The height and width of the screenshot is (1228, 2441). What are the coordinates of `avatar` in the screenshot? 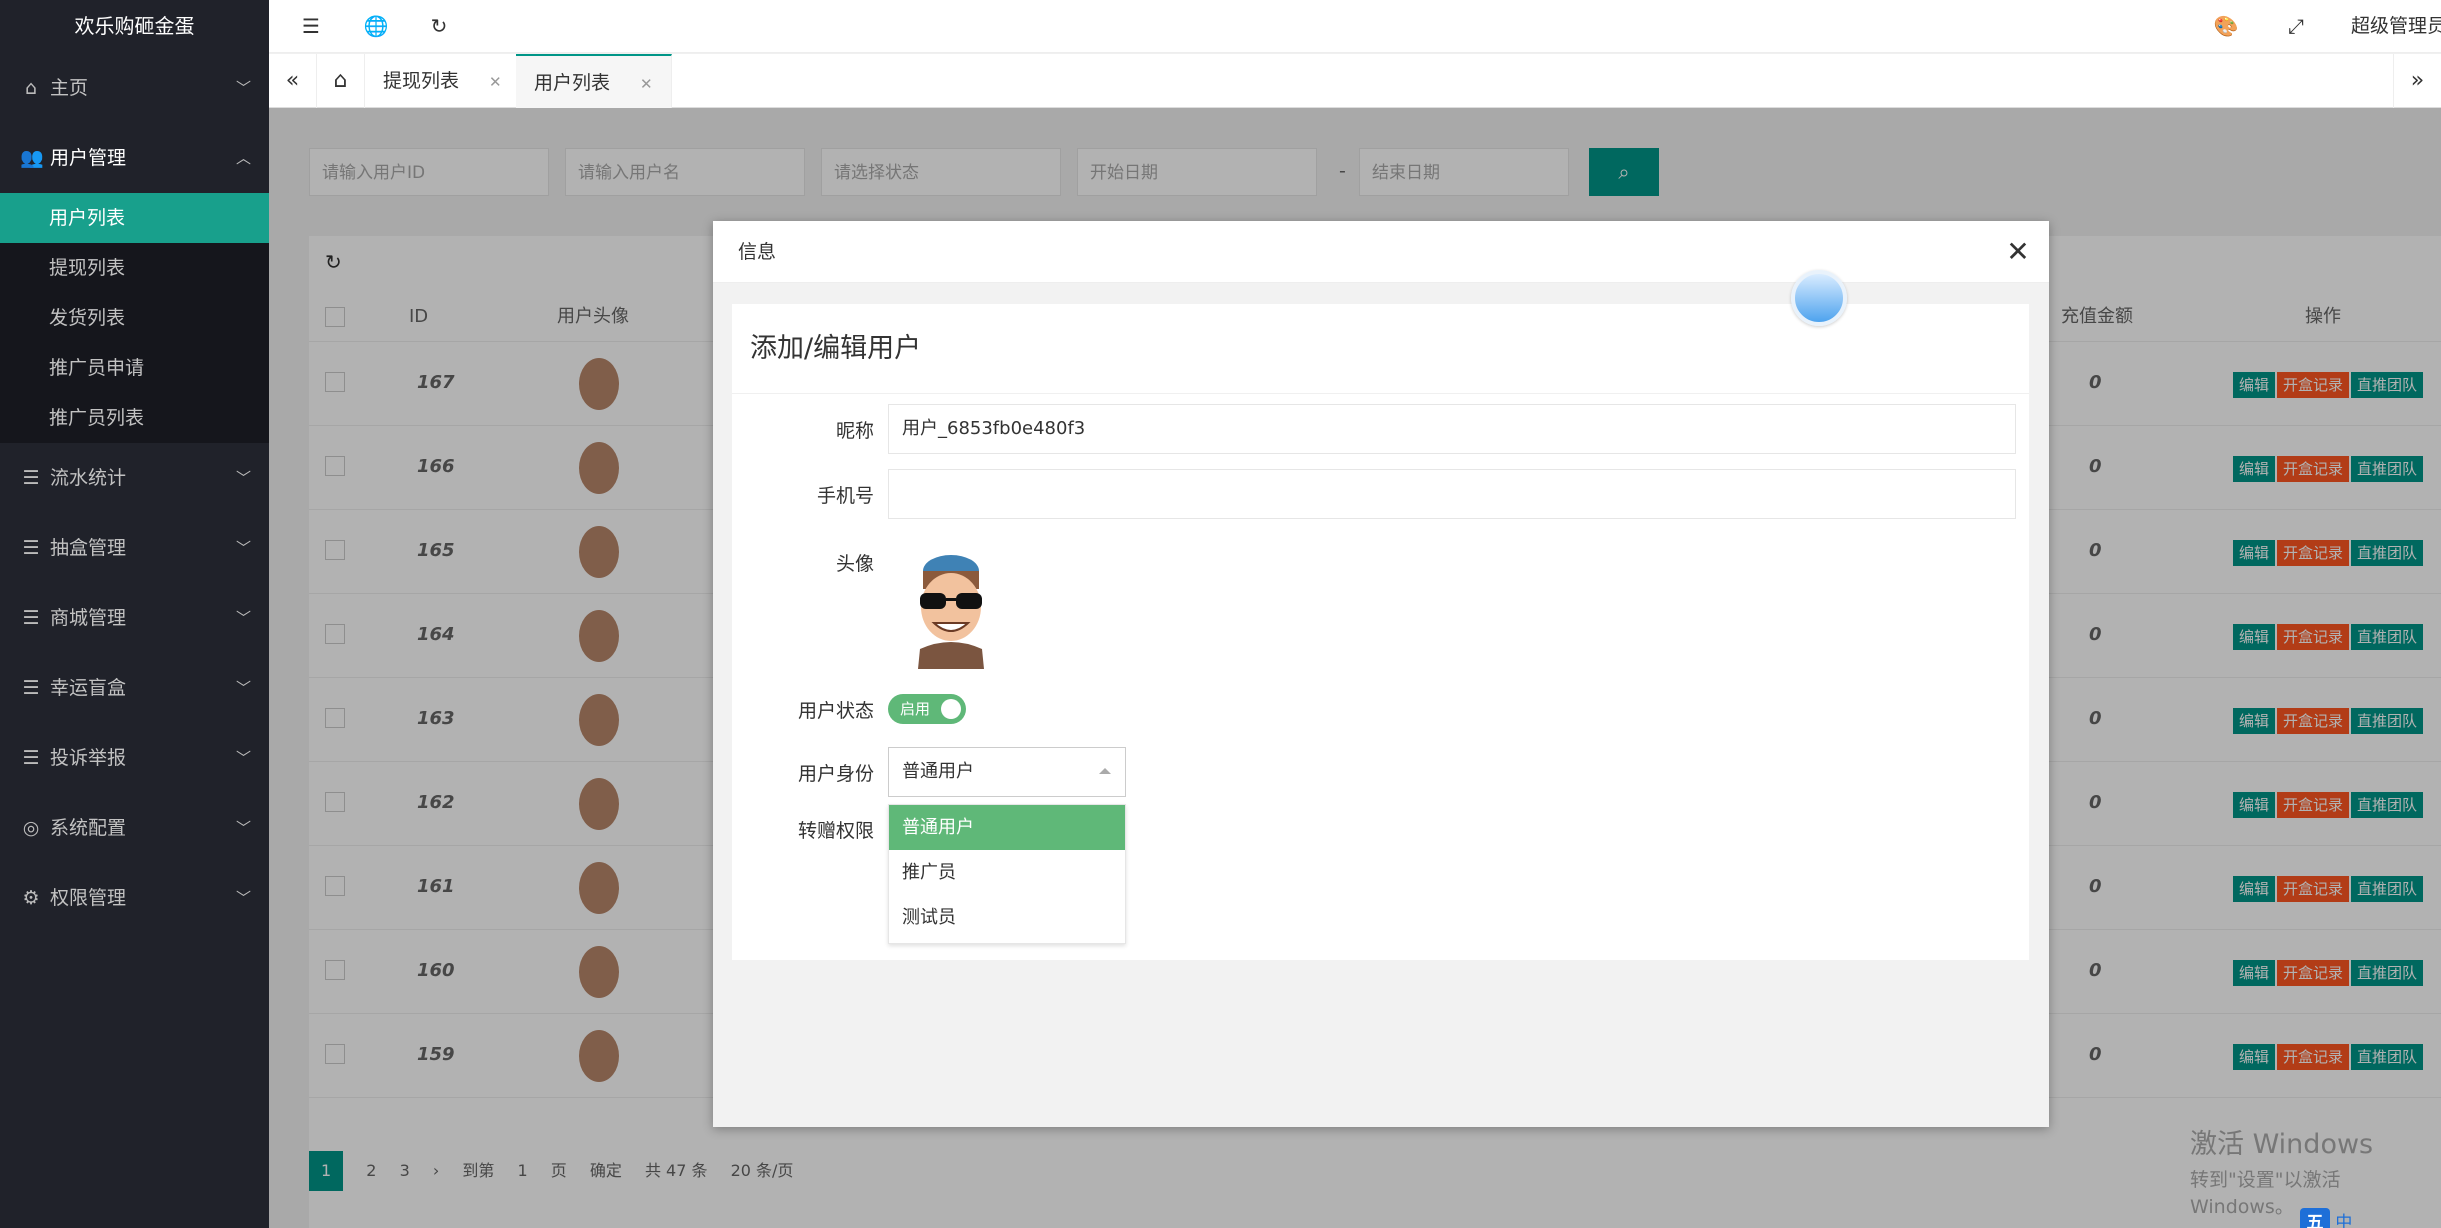 It's located at (951, 609).